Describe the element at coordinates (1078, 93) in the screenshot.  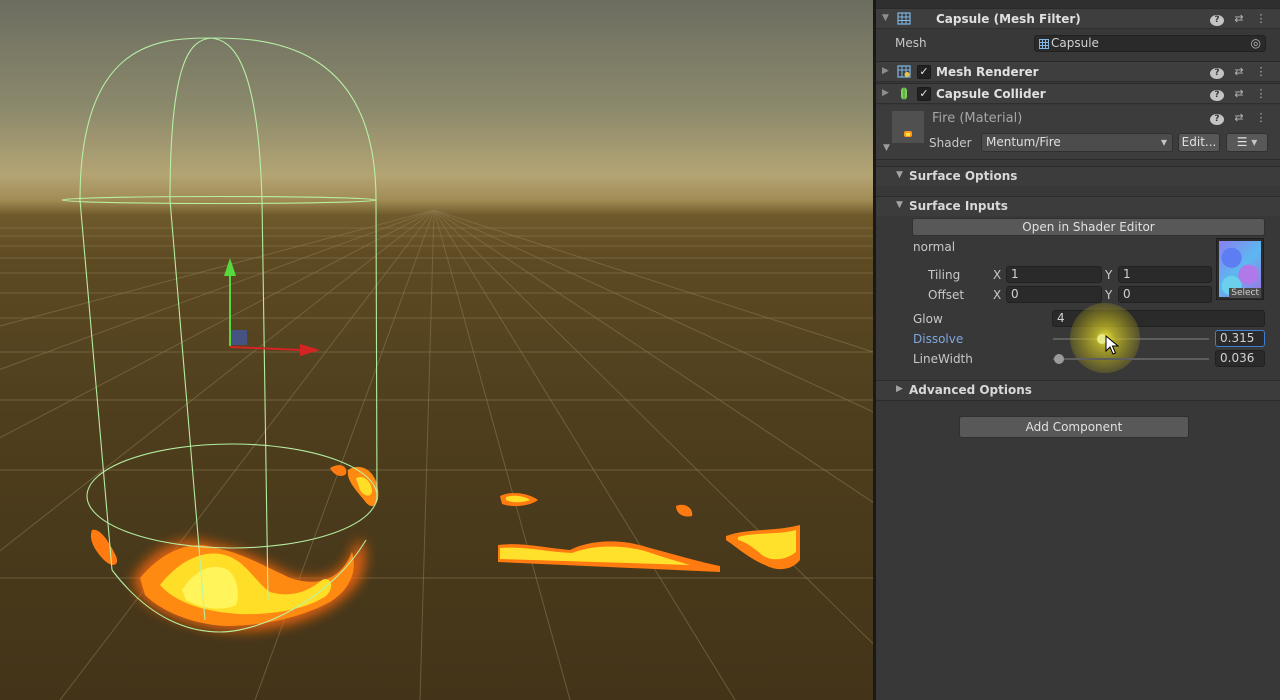
I see `capsule-collider-header: ▶ ✓ Capsule Collider ? ⇄ ⋮` at that location.